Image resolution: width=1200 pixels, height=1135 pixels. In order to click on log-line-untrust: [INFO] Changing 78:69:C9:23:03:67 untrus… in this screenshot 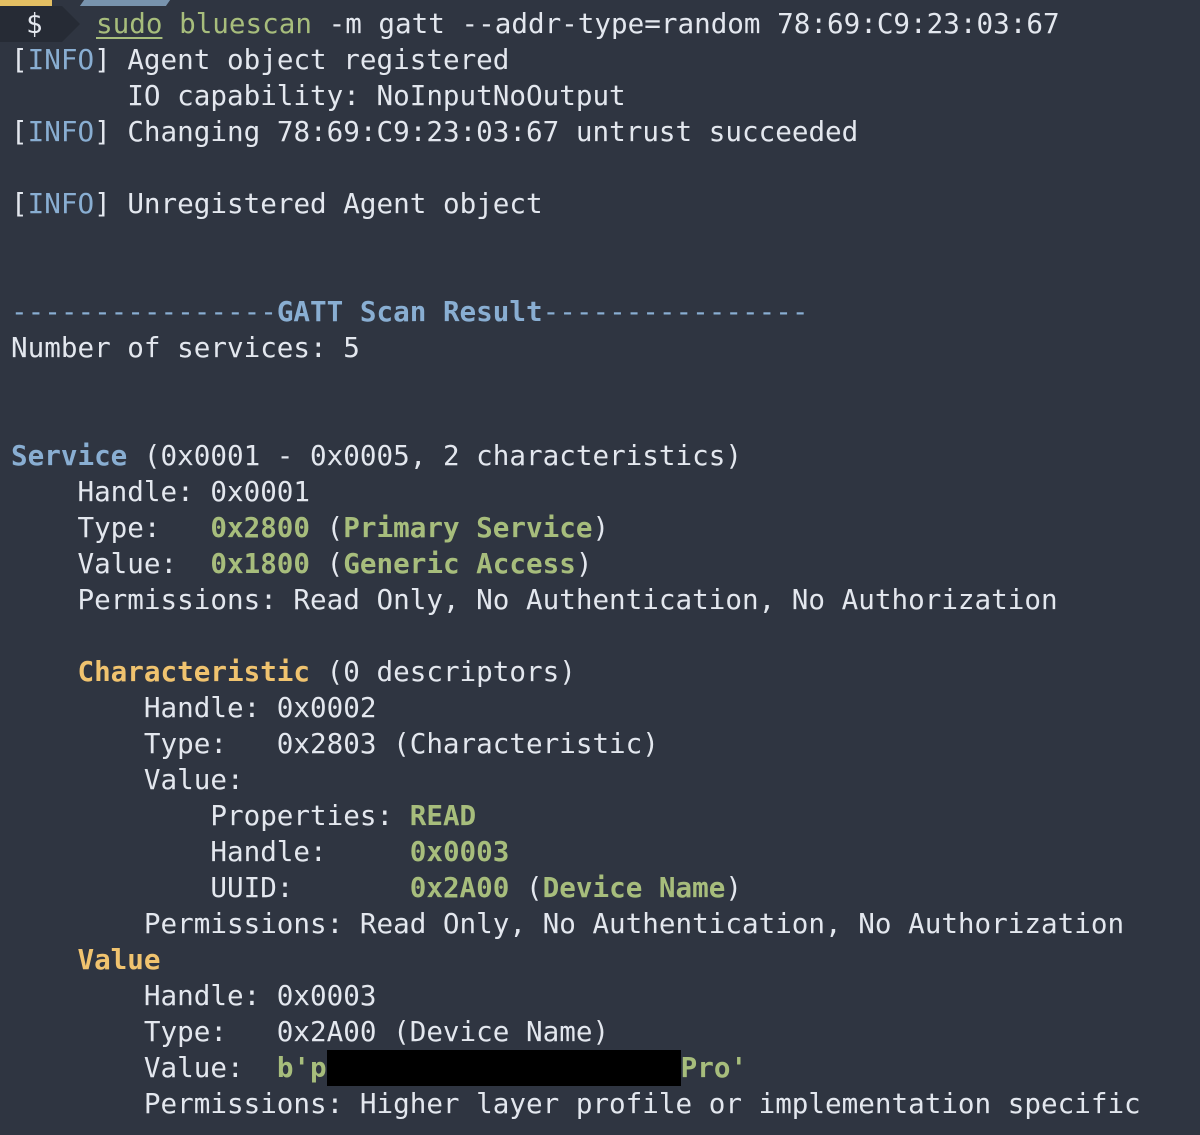, I will do `click(435, 131)`.